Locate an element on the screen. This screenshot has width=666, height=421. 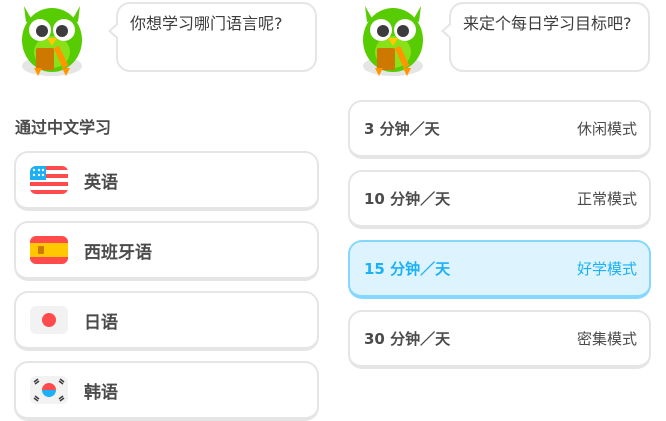
language-option-korean: 韩语 is located at coordinates (166, 391).